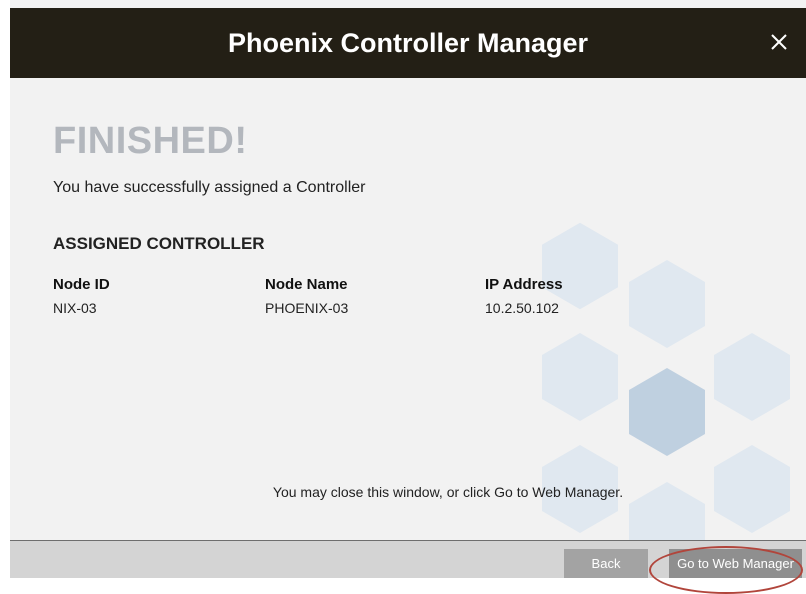 The width and height of the screenshot is (806, 594). What do you see at coordinates (606, 563) in the screenshot?
I see `back-button: Back` at bounding box center [606, 563].